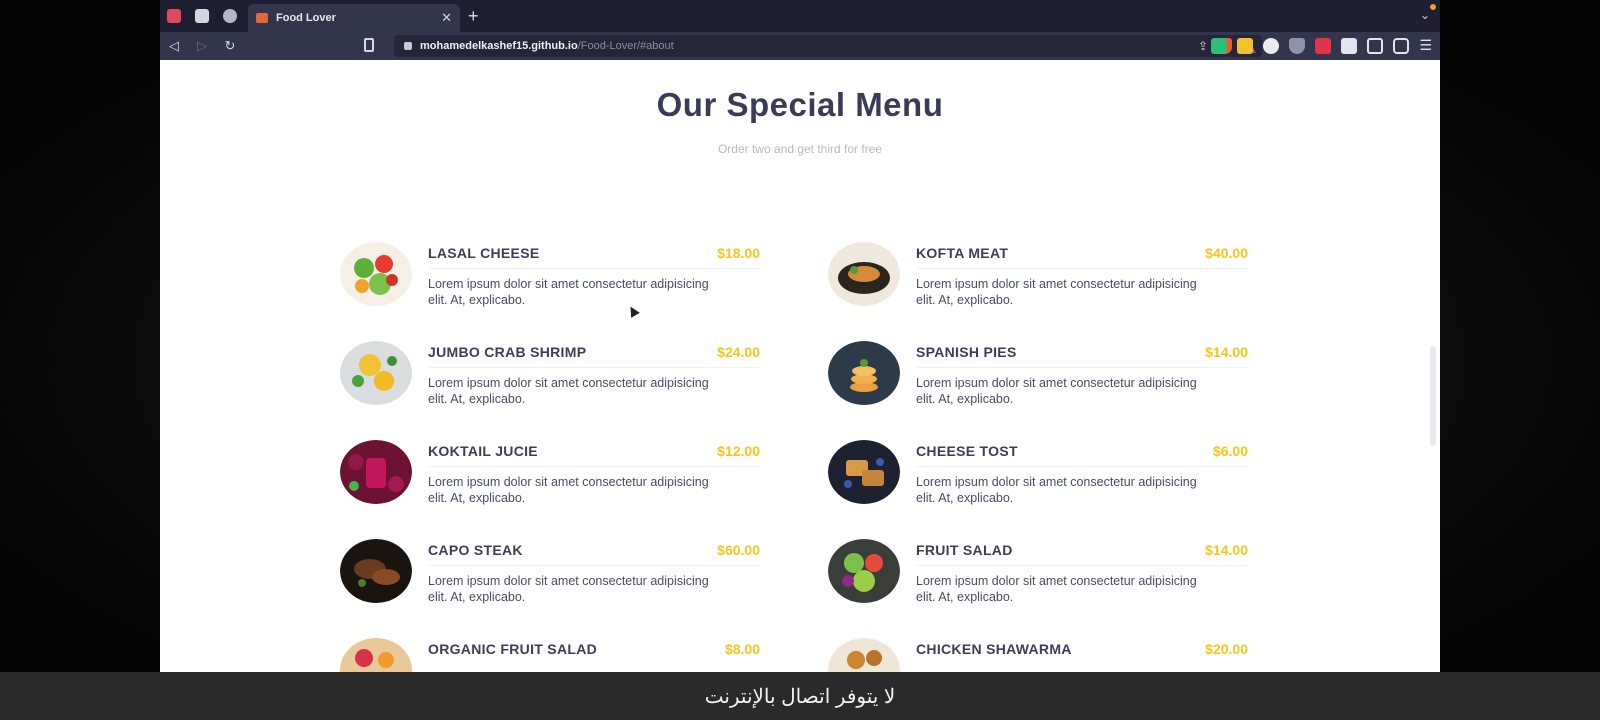 The height and width of the screenshot is (720, 1600). I want to click on calendar-icon, so click(174, 16).